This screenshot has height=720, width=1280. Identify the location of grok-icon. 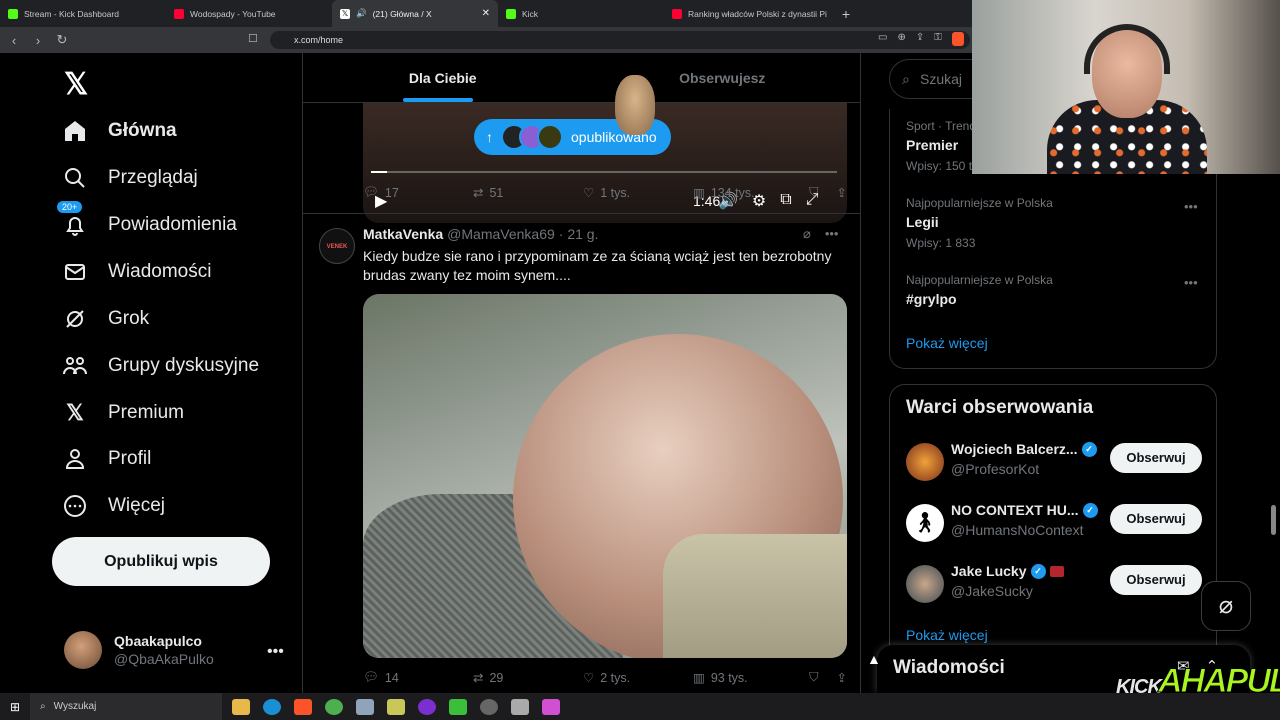
(75, 319).